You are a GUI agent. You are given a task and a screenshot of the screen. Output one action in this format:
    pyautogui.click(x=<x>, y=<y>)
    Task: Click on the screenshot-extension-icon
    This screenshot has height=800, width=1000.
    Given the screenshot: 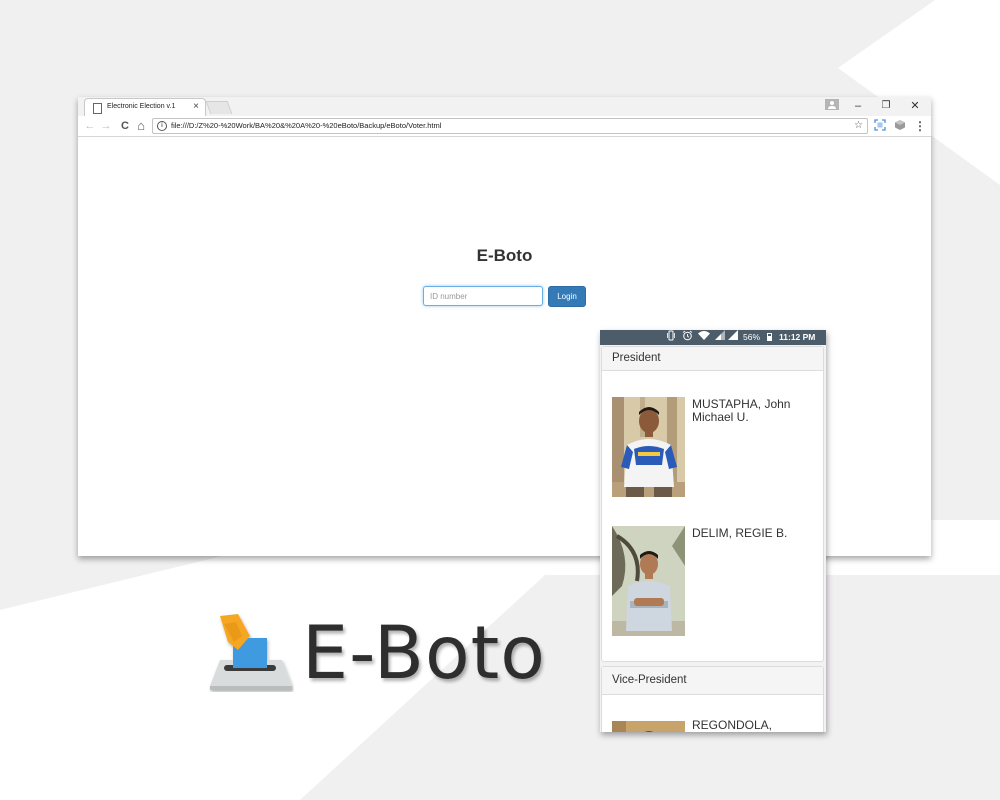 What is the action you would take?
    pyautogui.click(x=880, y=125)
    